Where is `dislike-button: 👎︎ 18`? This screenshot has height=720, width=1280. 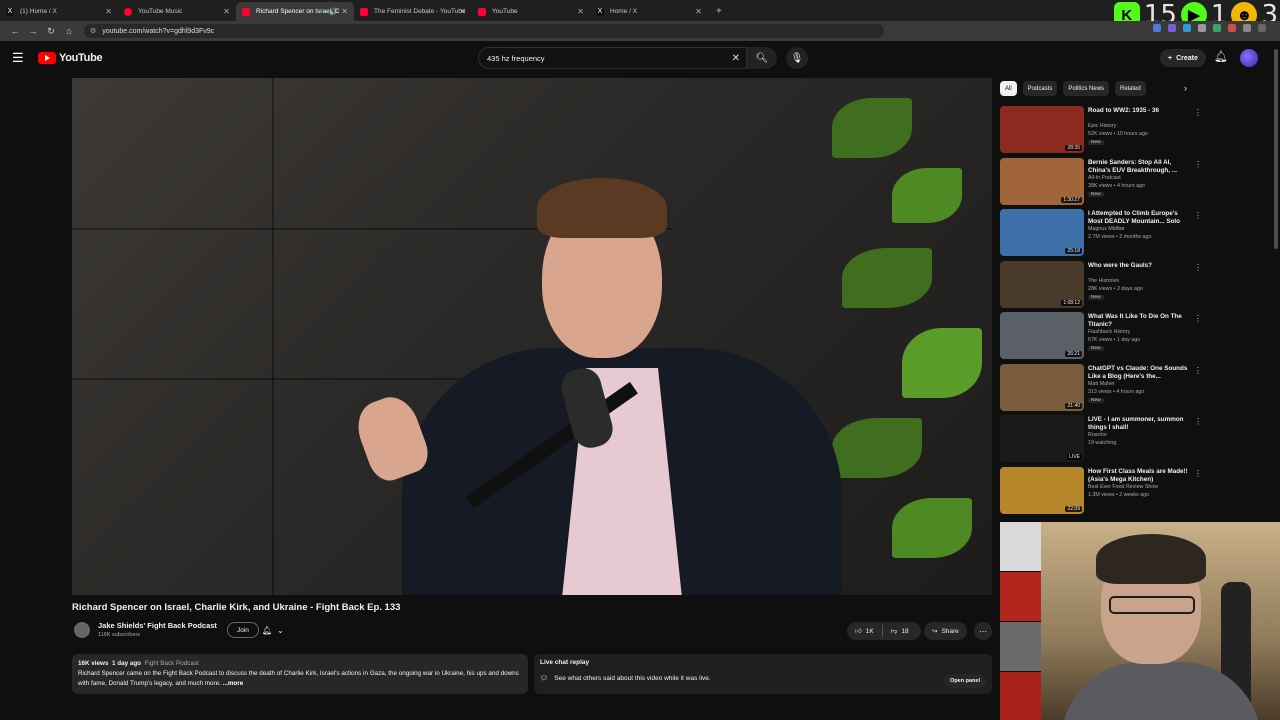 dislike-button: 👎︎ 18 is located at coordinates (900, 631).